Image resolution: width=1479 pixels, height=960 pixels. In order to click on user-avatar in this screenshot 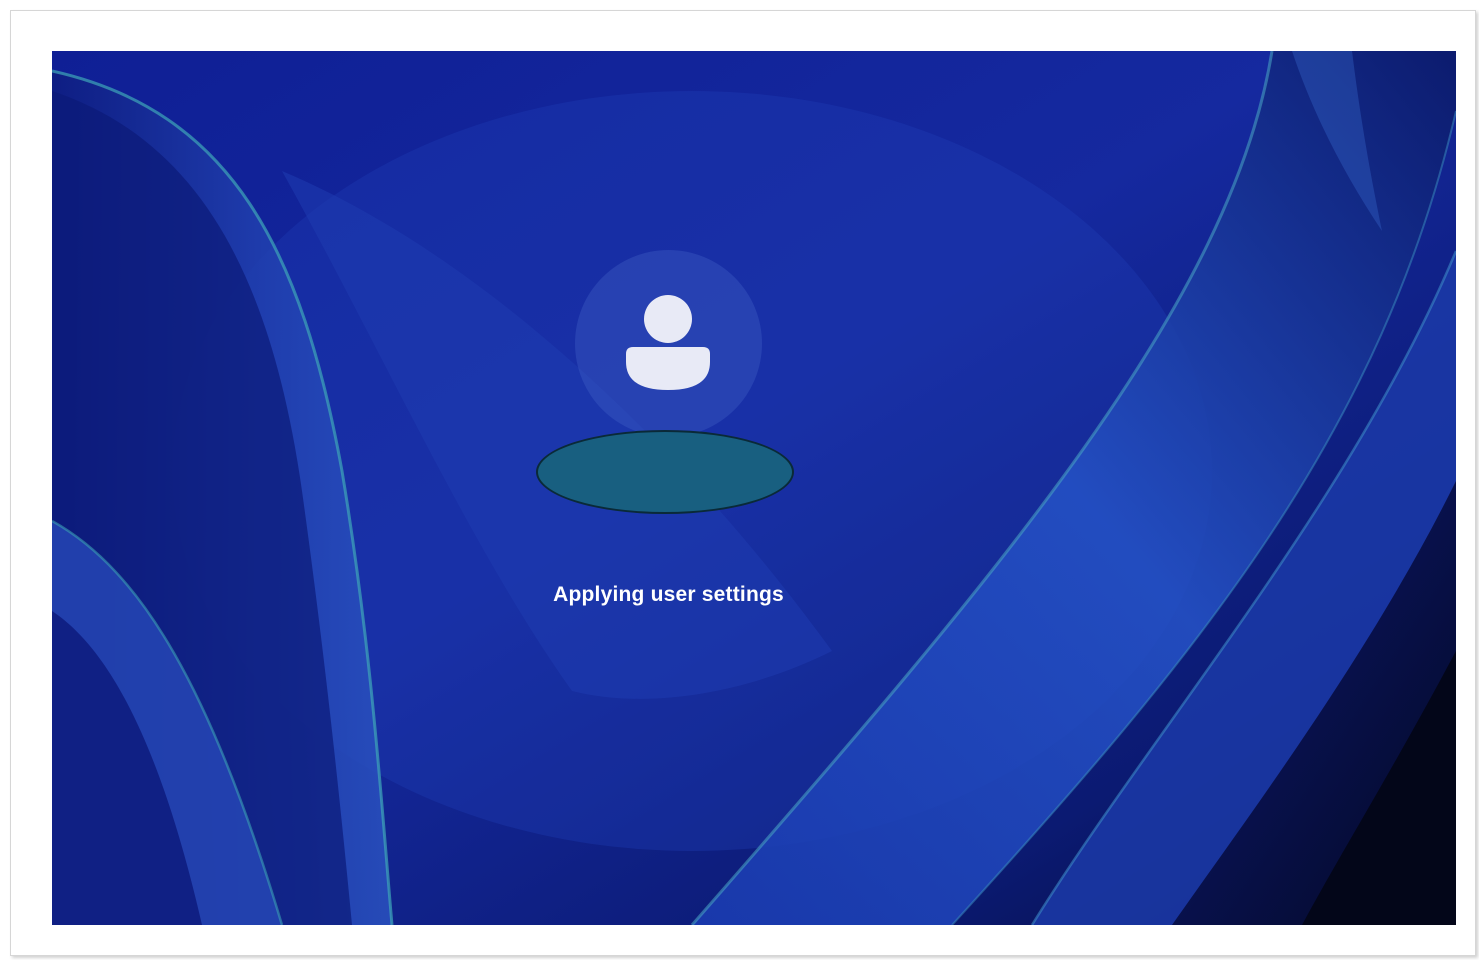, I will do `click(668, 343)`.